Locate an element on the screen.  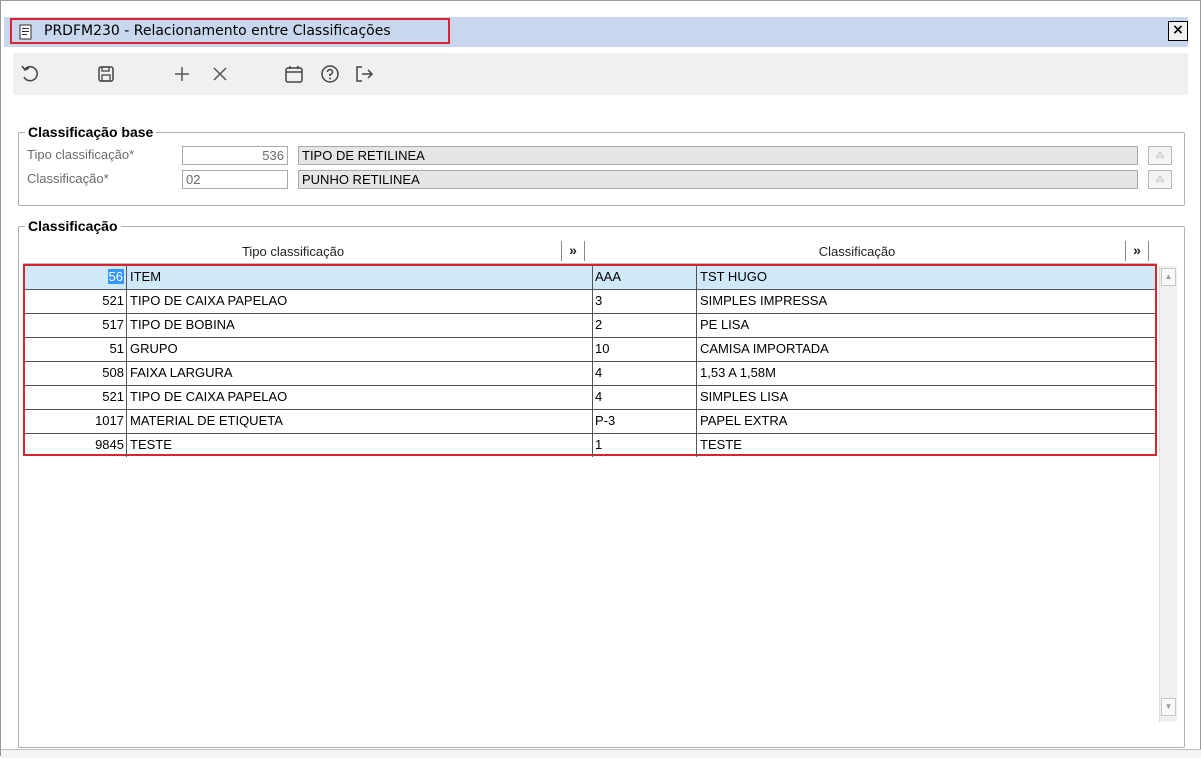
table-row: 517 TIPO DE BOBINA 2 PE LISA is located at coordinates (590, 326).